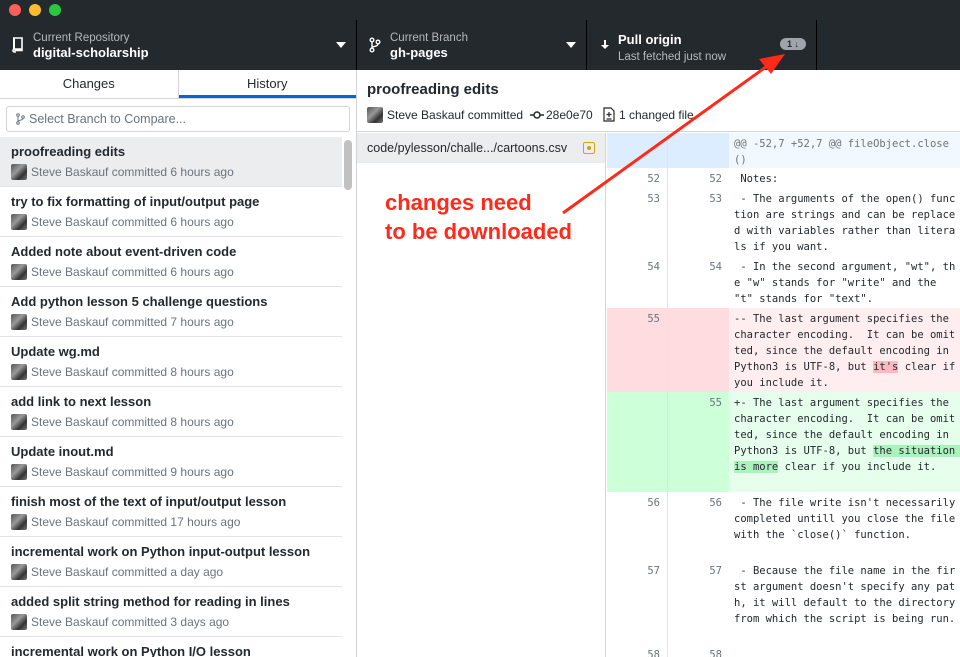  I want to click on pull-subtitle: Last fetched just now, so click(672, 57).